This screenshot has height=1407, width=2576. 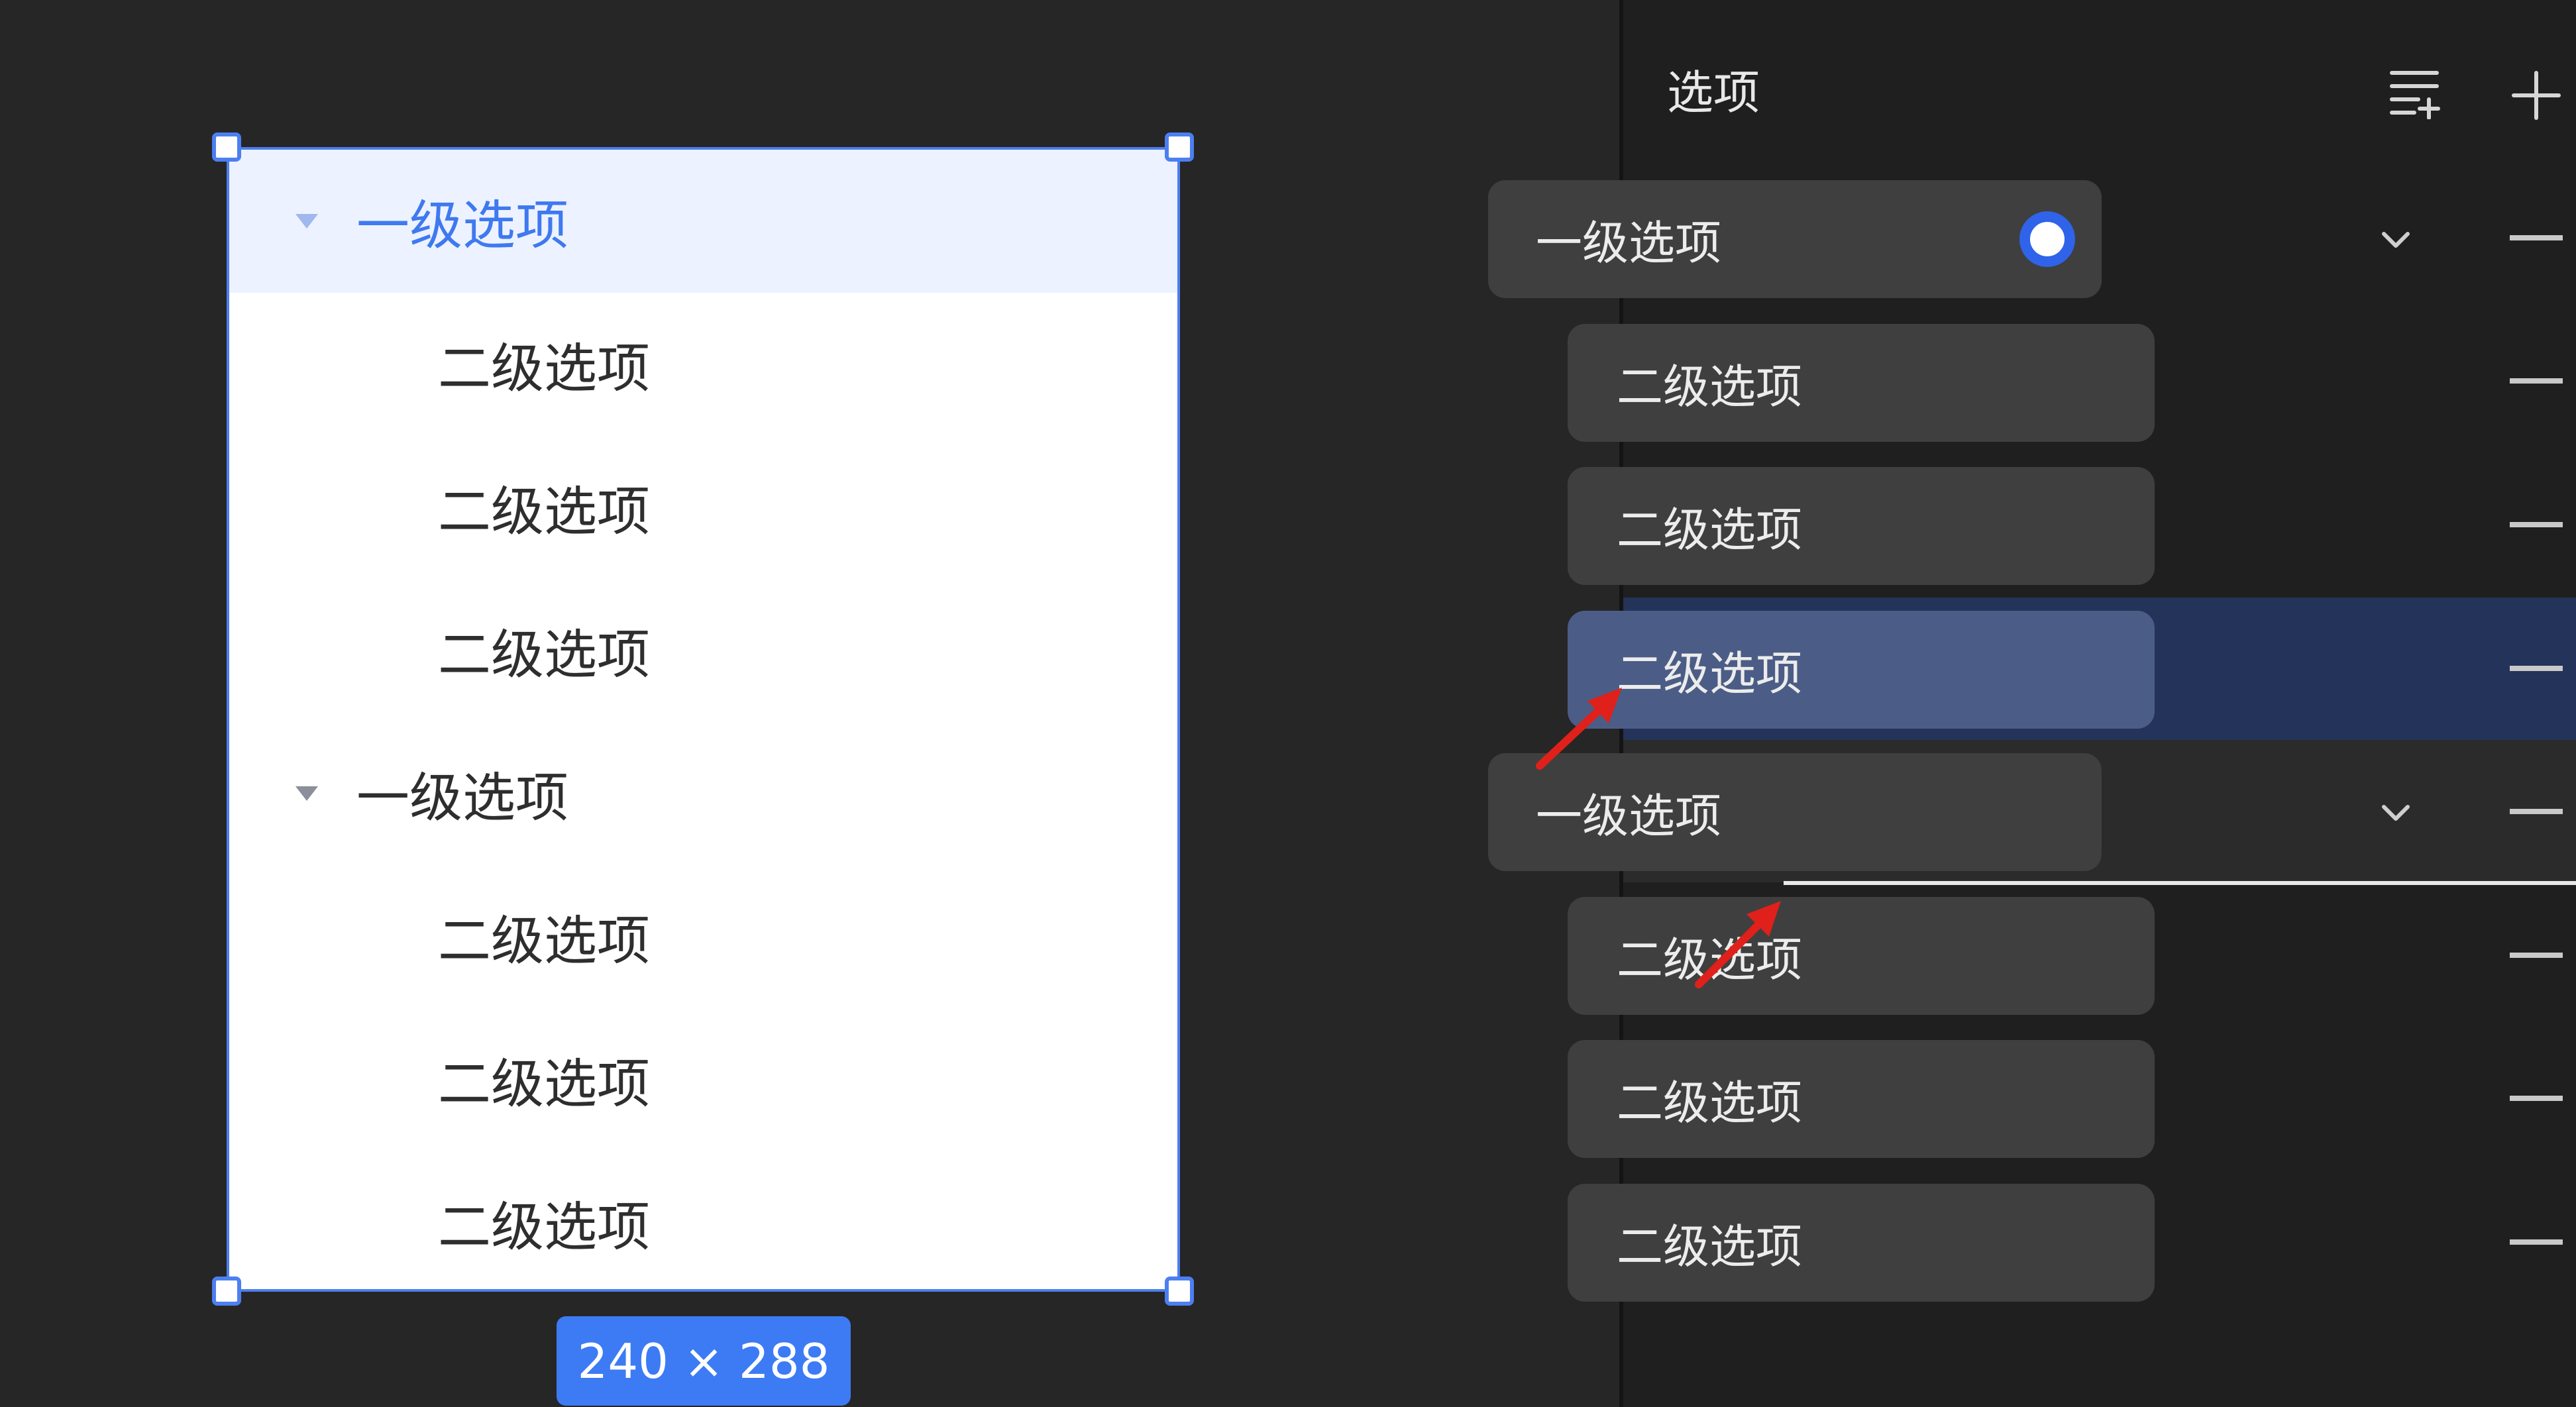 What do you see at coordinates (226, 1291) in the screenshot?
I see `resize-handle-bottom-left` at bounding box center [226, 1291].